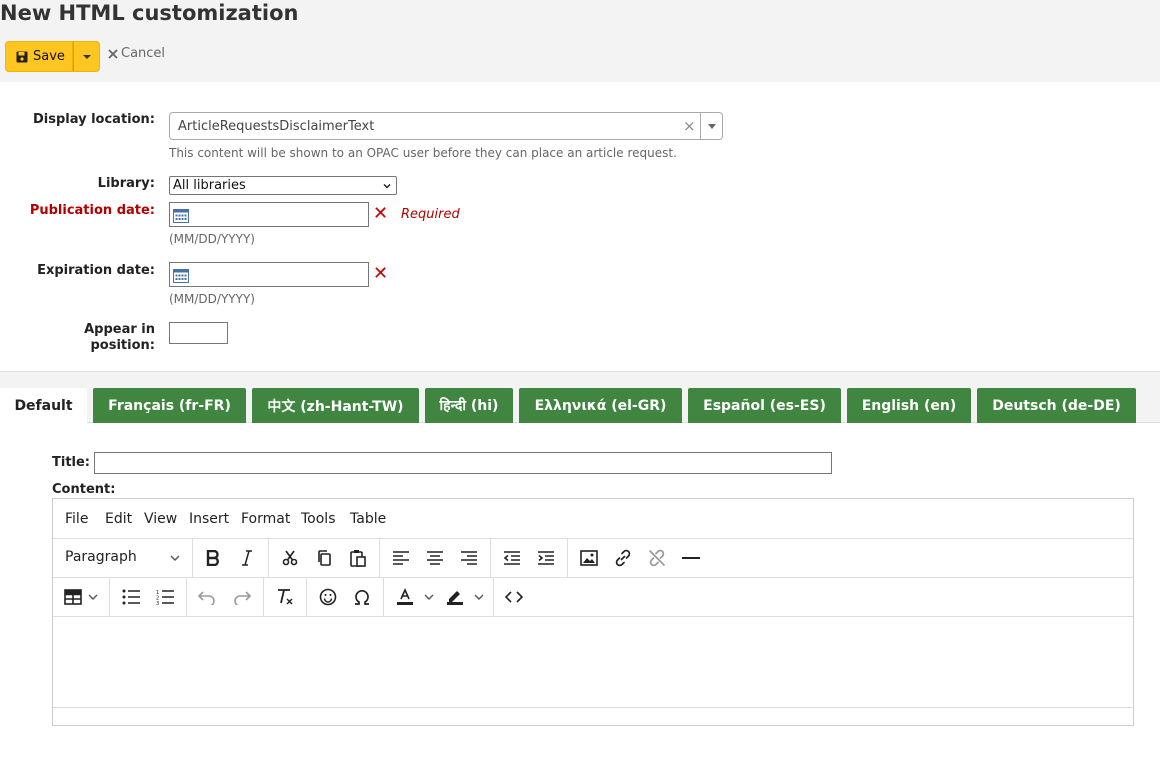 This screenshot has width=1160, height=766. I want to click on unlink-button, so click(657, 558).